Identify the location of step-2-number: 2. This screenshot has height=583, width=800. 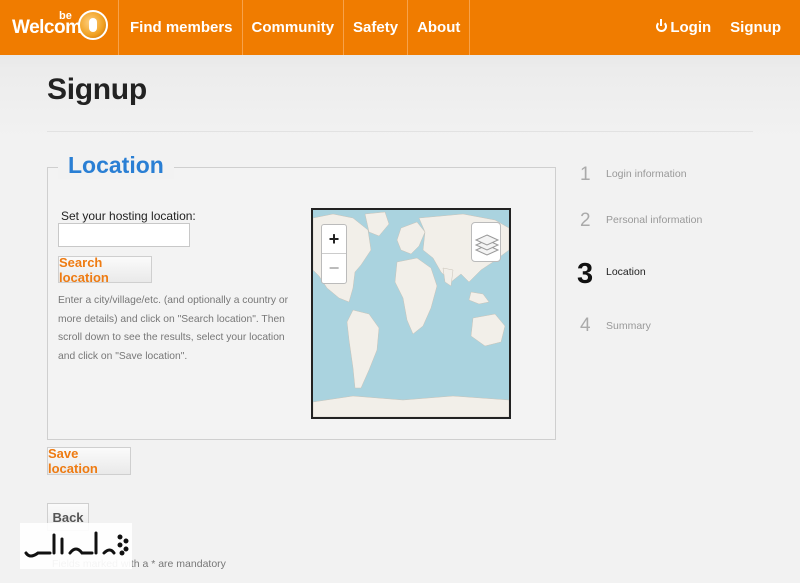
(585, 220).